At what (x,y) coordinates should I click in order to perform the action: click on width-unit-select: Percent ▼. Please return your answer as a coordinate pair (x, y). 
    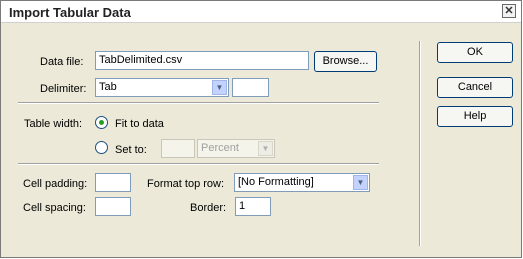
    Looking at the image, I should click on (236, 148).